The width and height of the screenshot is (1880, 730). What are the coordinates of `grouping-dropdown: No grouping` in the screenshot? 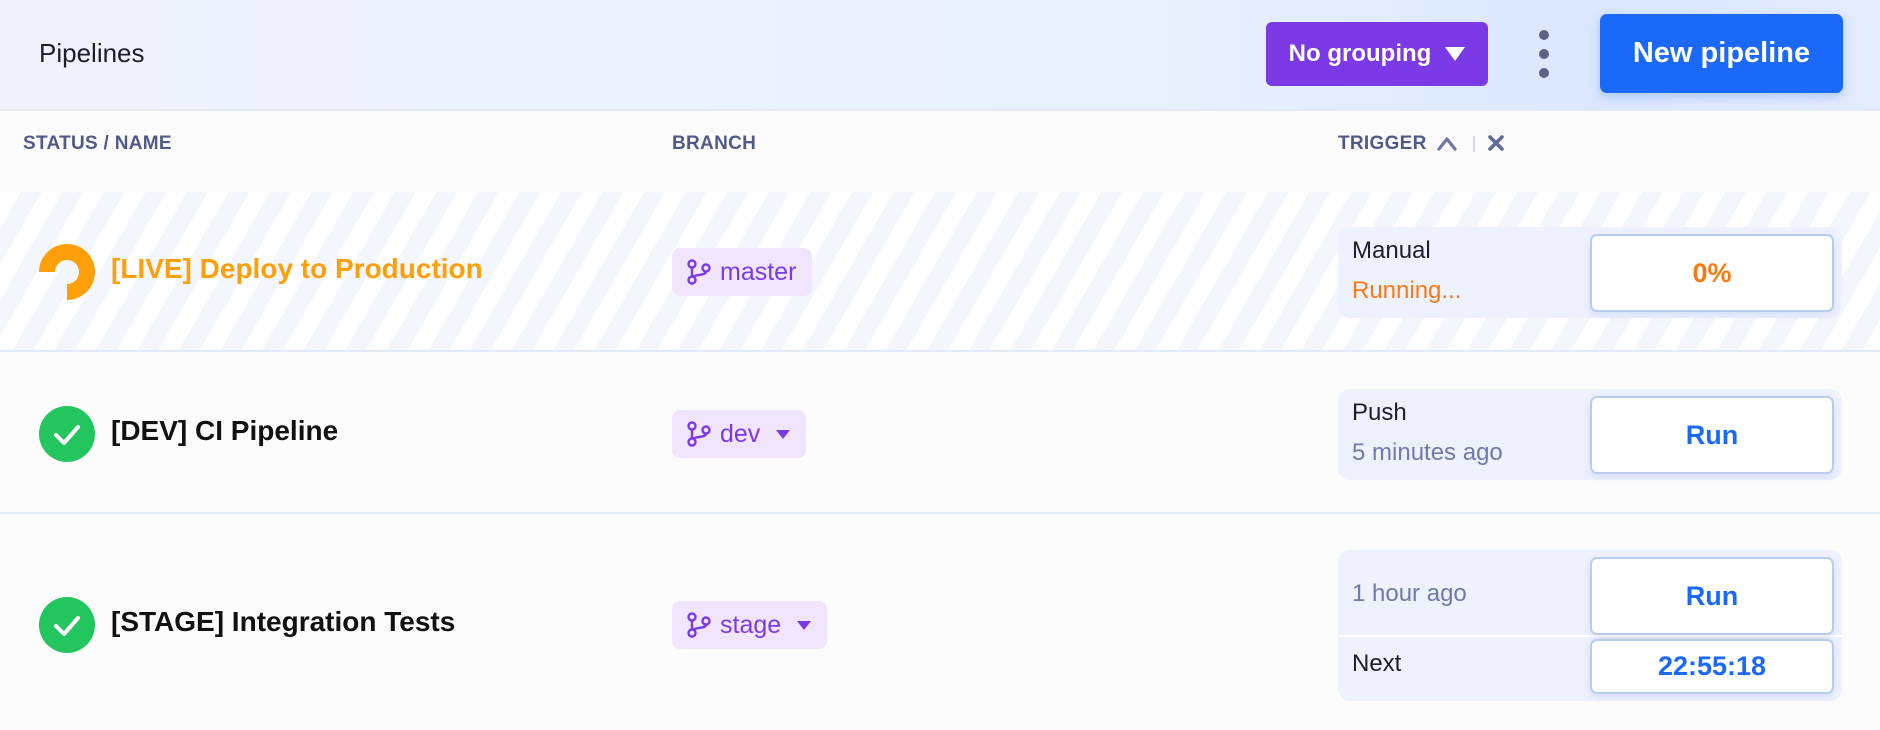 It's located at (1377, 54).